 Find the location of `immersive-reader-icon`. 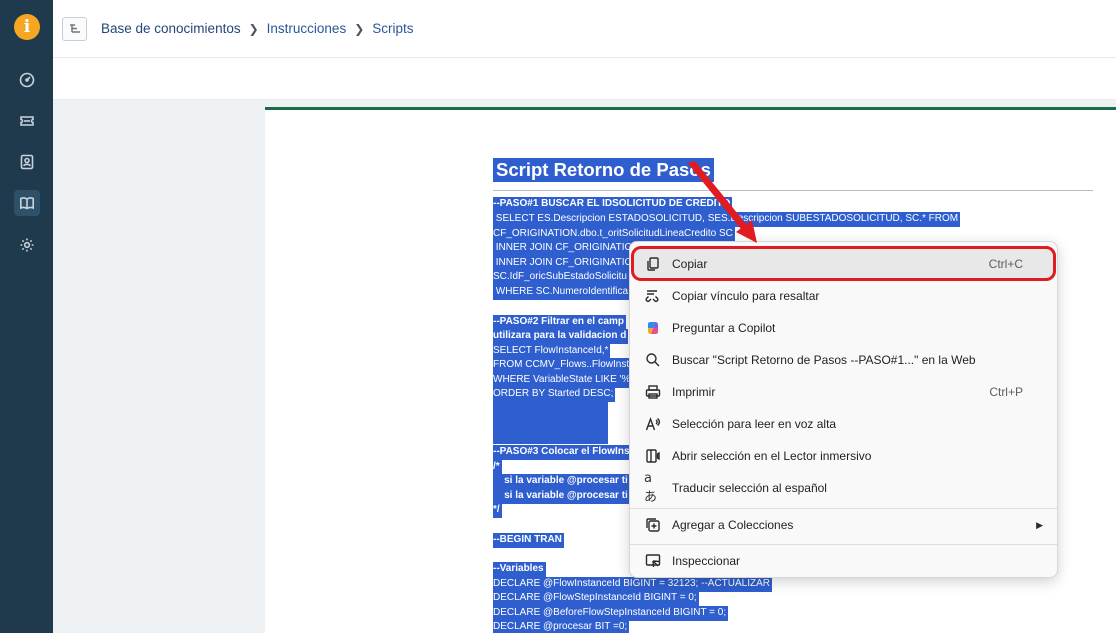

immersive-reader-icon is located at coordinates (653, 456).